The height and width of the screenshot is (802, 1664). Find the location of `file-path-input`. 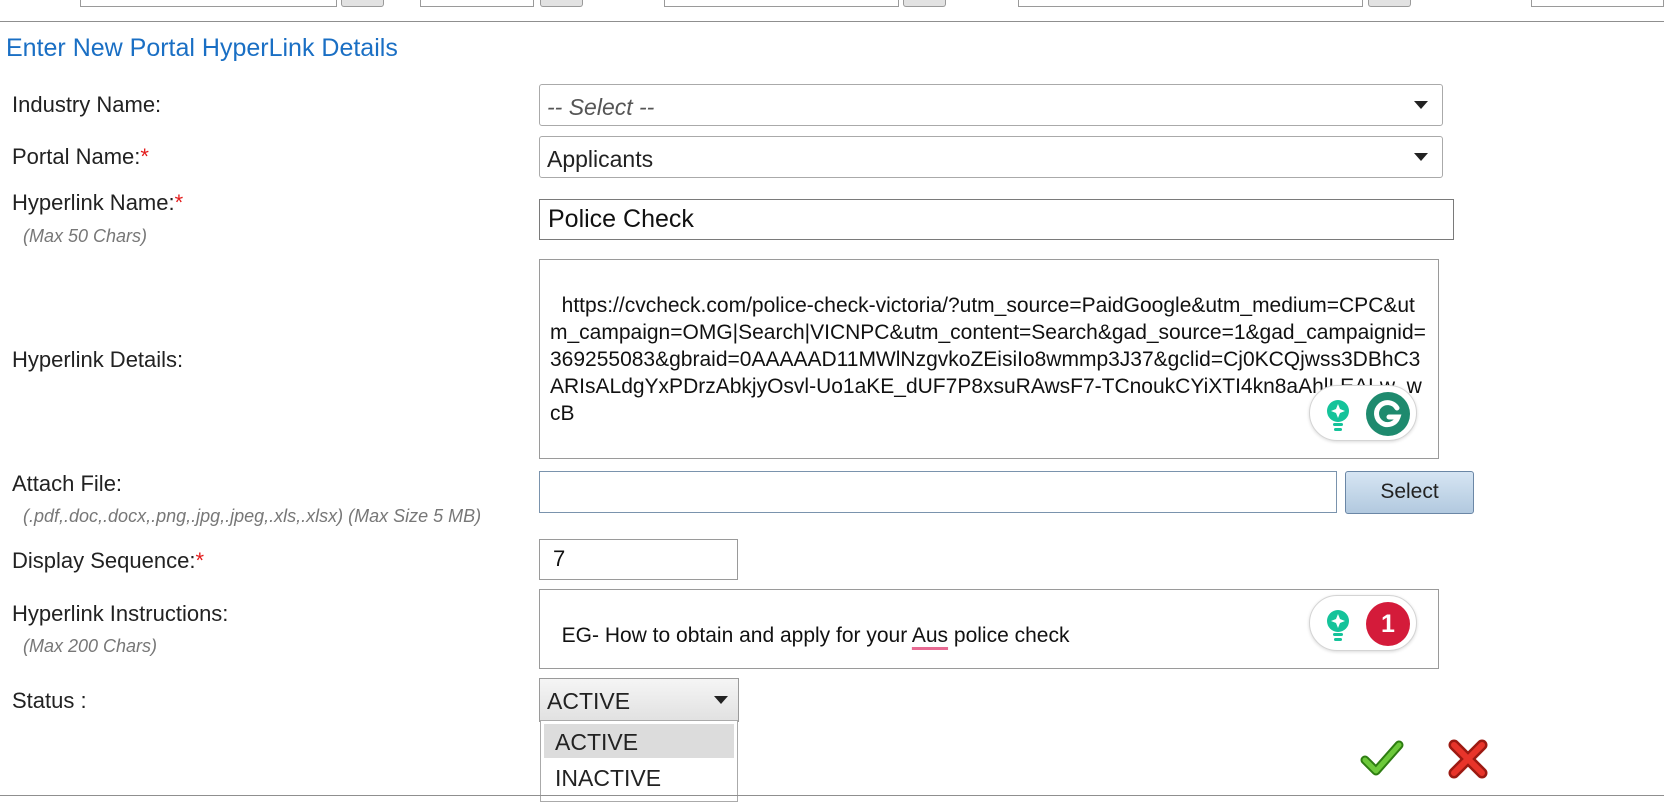

file-path-input is located at coordinates (938, 492).